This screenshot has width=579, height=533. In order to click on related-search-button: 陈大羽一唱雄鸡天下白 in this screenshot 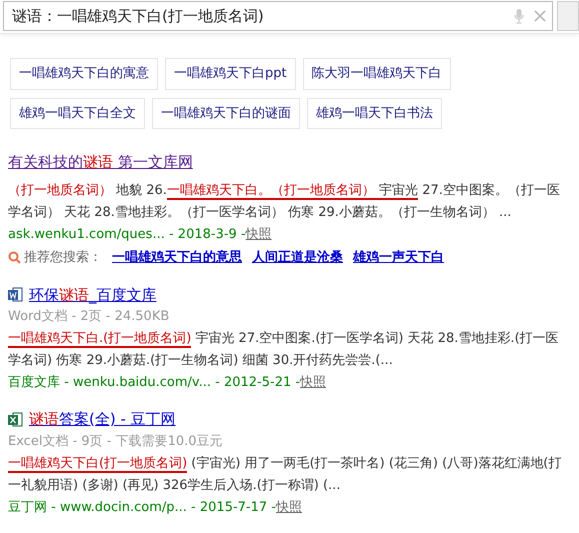, I will do `click(376, 74)`.